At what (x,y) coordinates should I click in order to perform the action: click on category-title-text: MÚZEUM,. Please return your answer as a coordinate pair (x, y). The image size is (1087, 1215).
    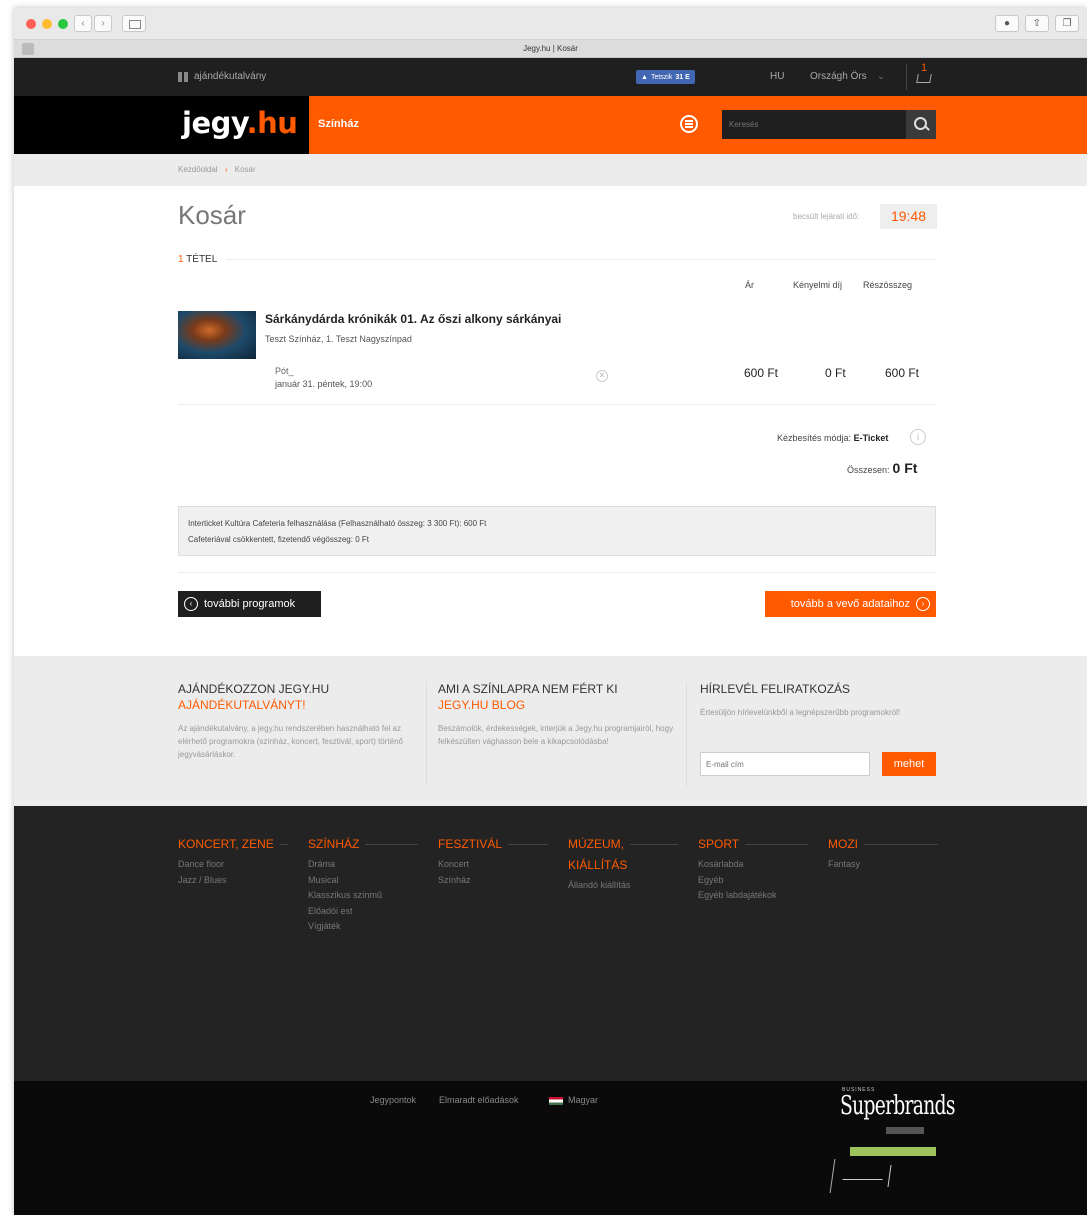
    Looking at the image, I should click on (596, 844).